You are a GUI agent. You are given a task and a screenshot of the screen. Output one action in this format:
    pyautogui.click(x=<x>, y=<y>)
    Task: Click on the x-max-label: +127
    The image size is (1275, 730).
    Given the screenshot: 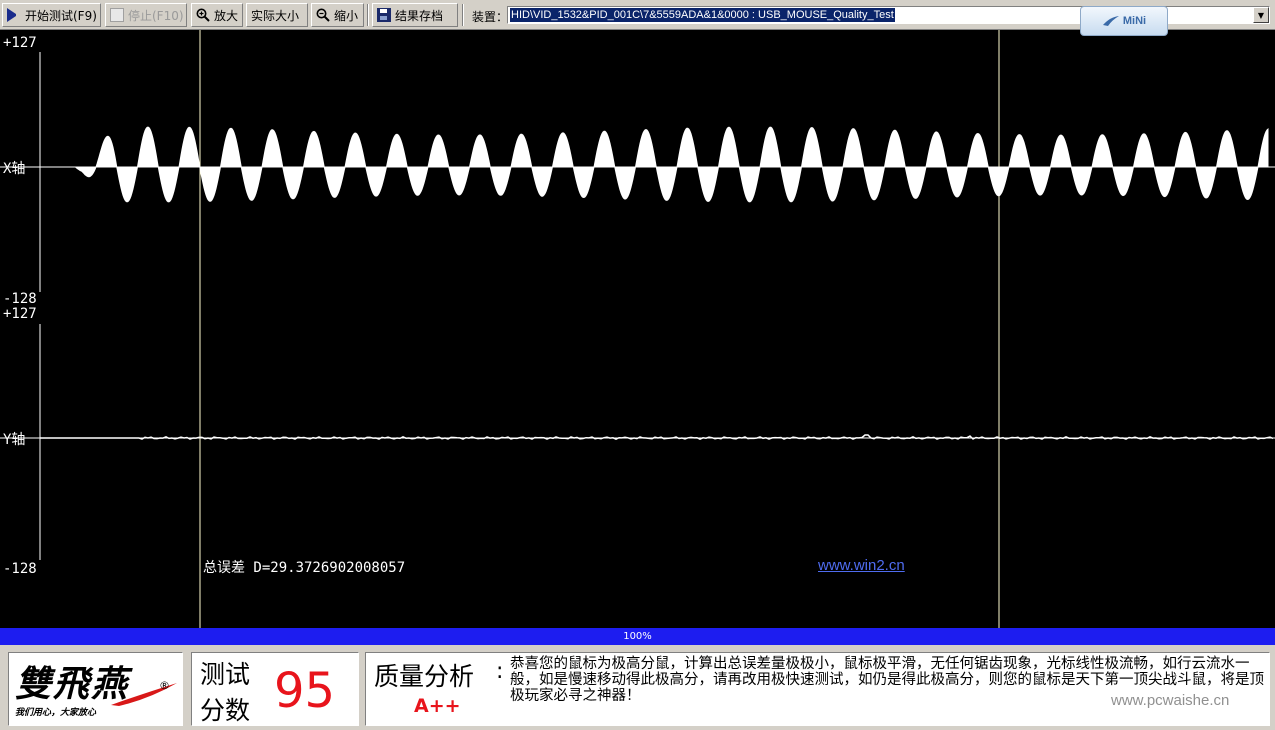 What is the action you would take?
    pyautogui.click(x=20, y=43)
    